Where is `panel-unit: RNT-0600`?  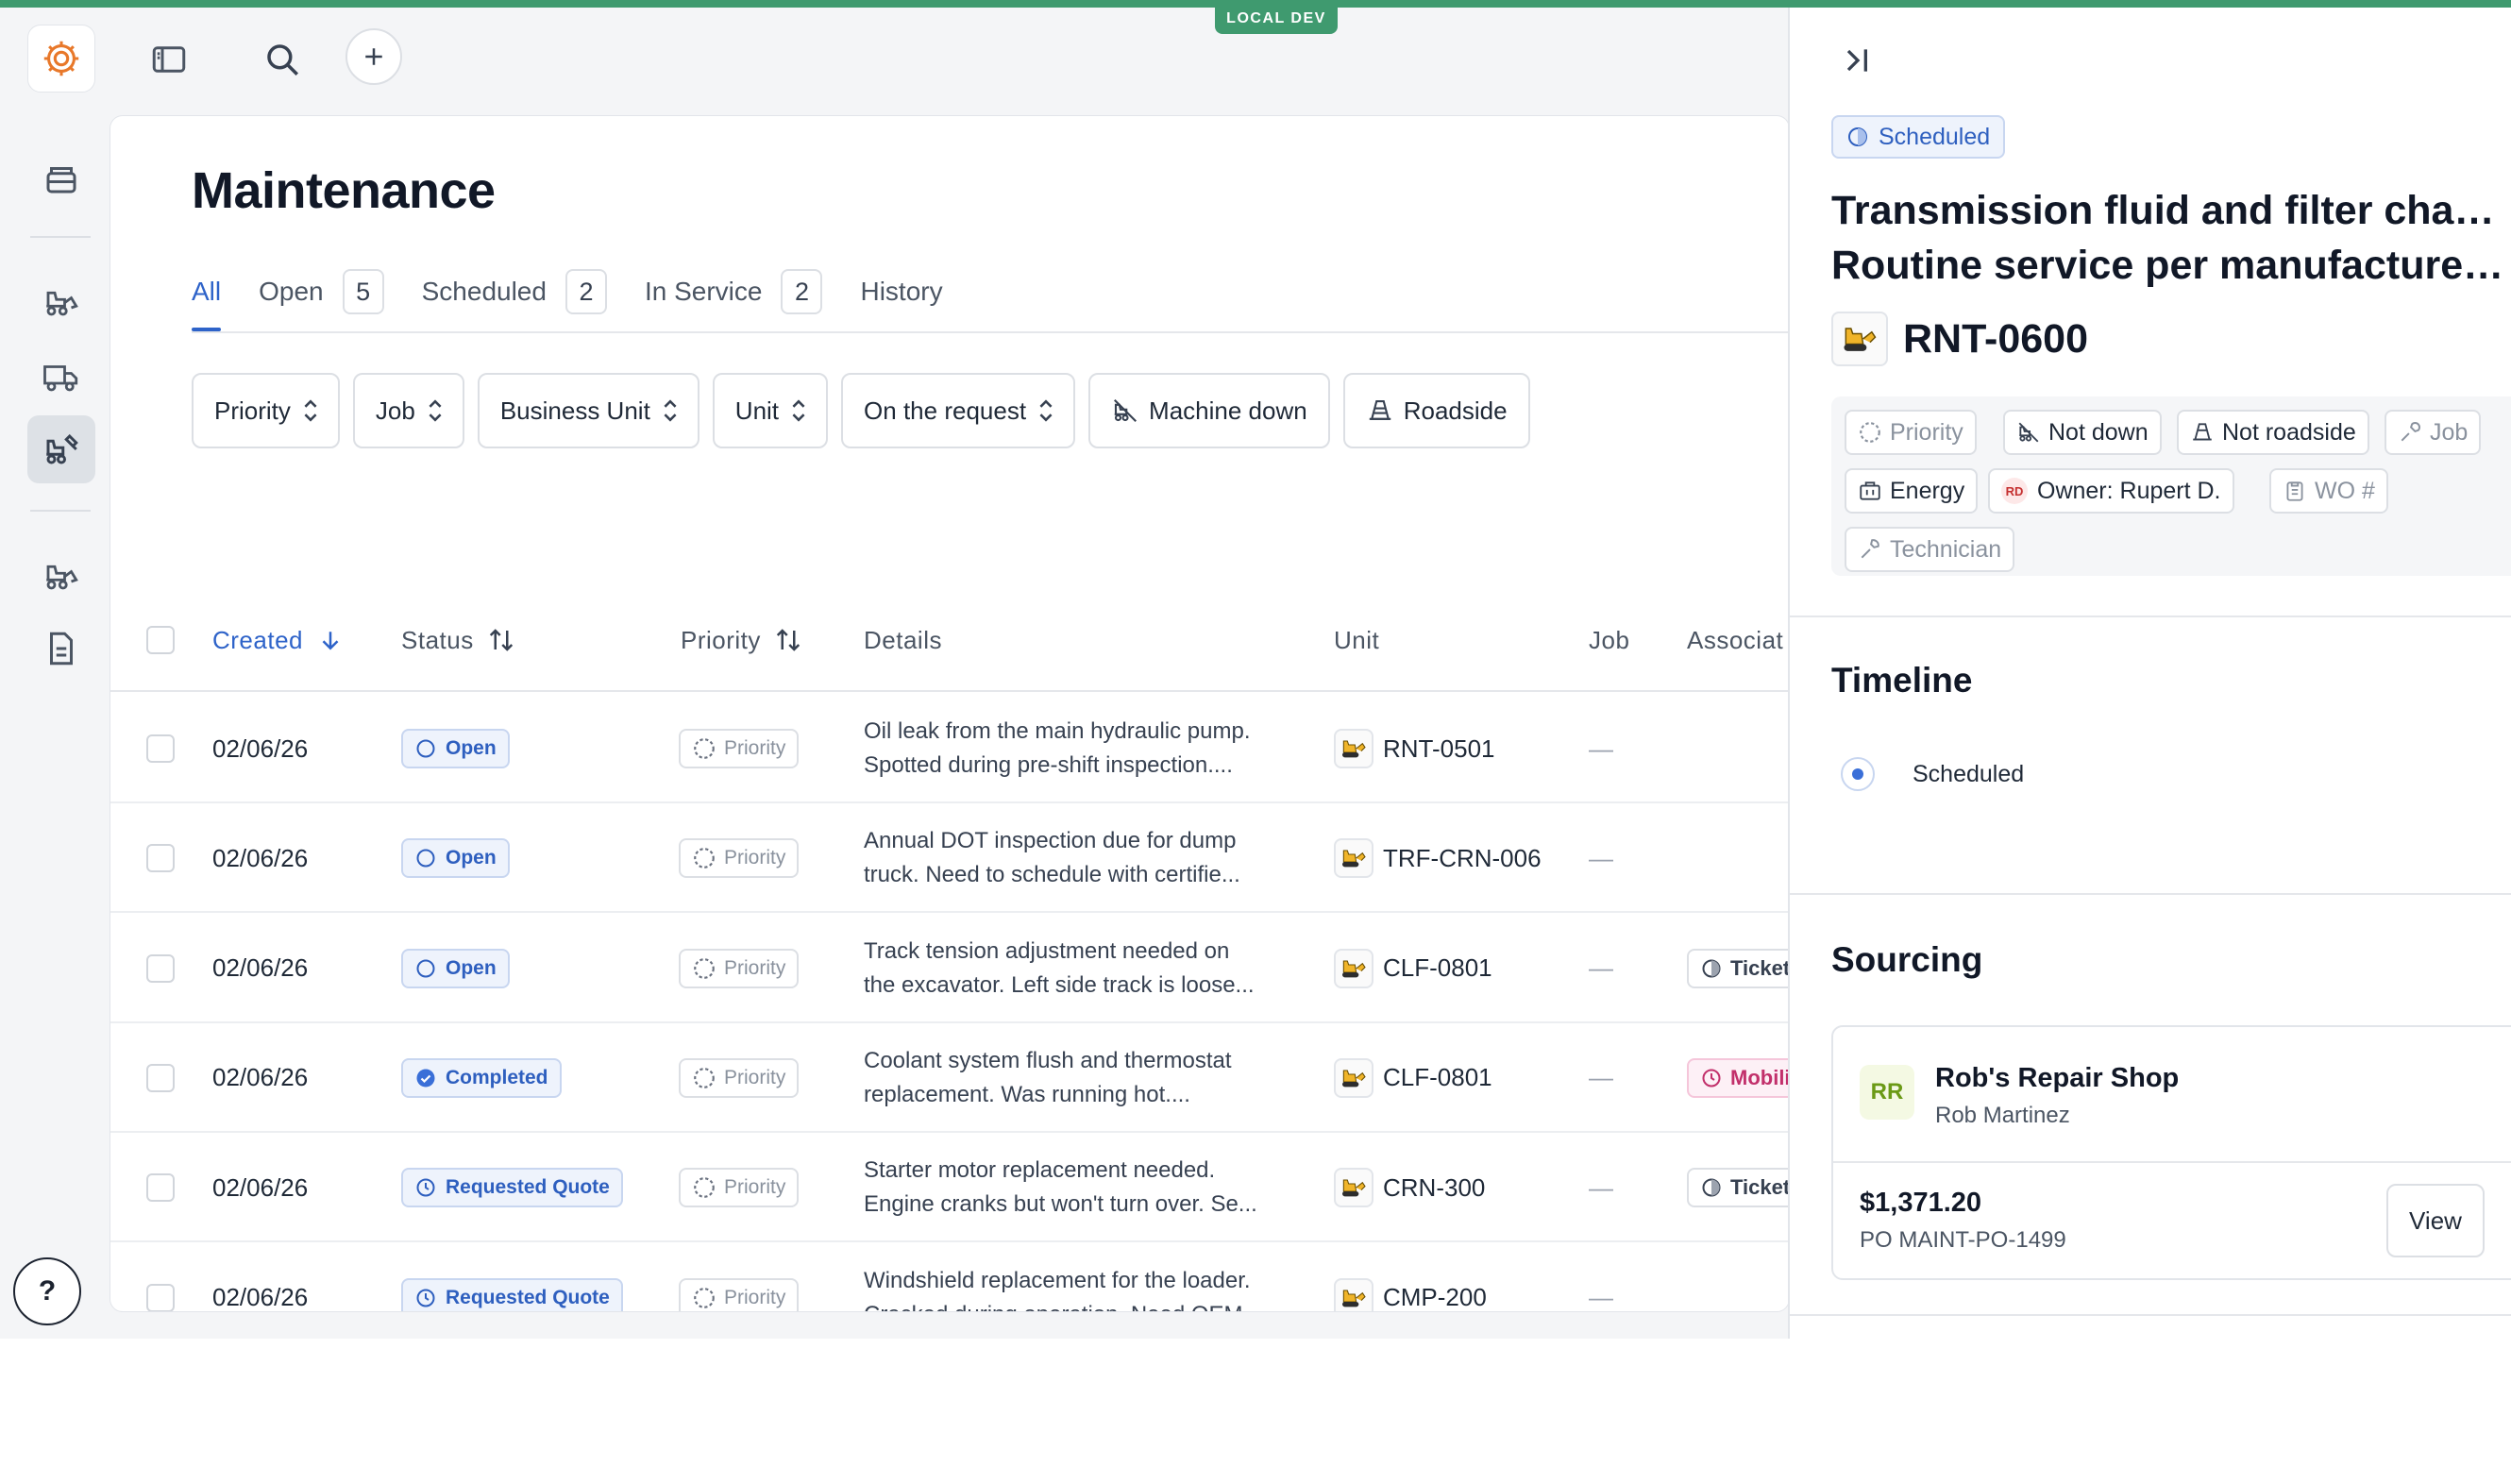 panel-unit: RNT-0600 is located at coordinates (1959, 339).